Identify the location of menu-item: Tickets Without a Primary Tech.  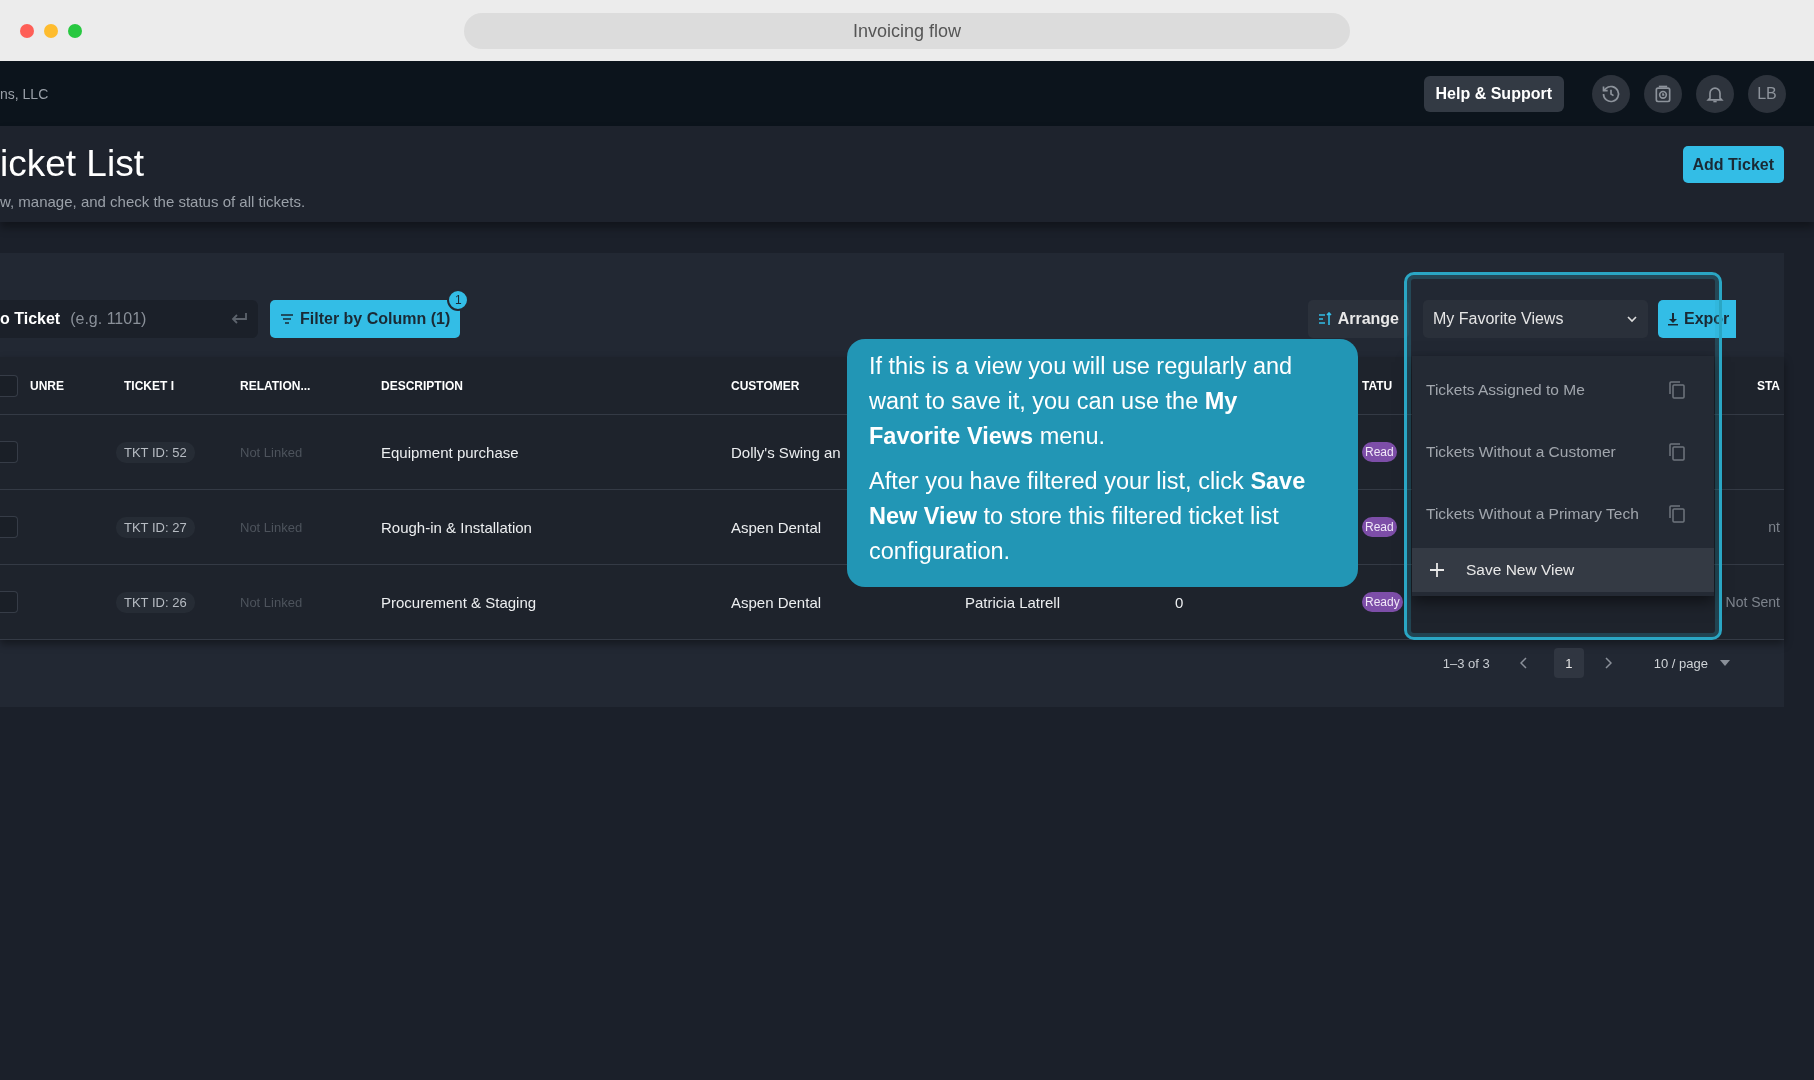
(1563, 514).